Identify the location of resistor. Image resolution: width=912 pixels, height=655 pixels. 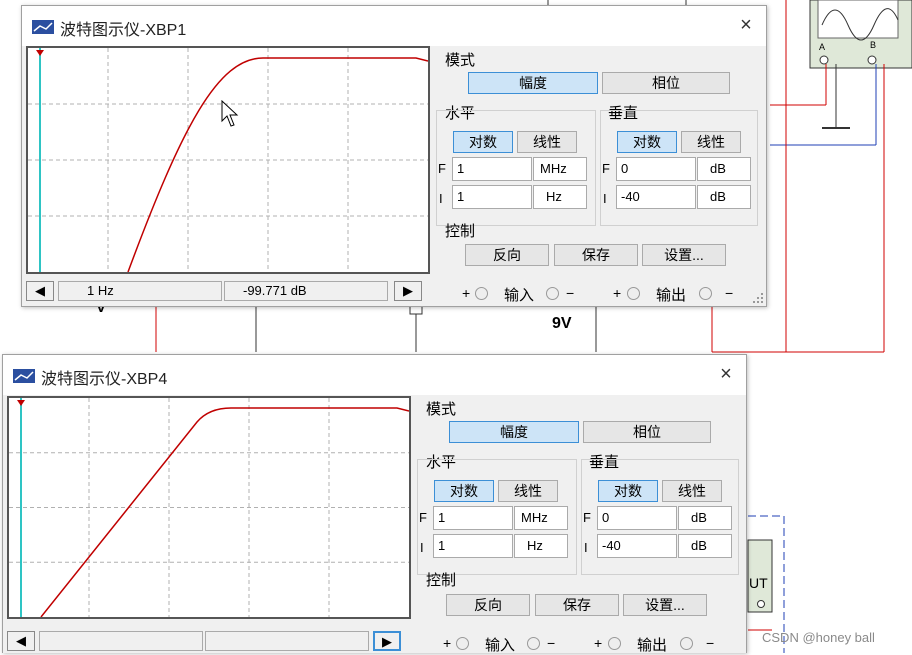
(416, 310).